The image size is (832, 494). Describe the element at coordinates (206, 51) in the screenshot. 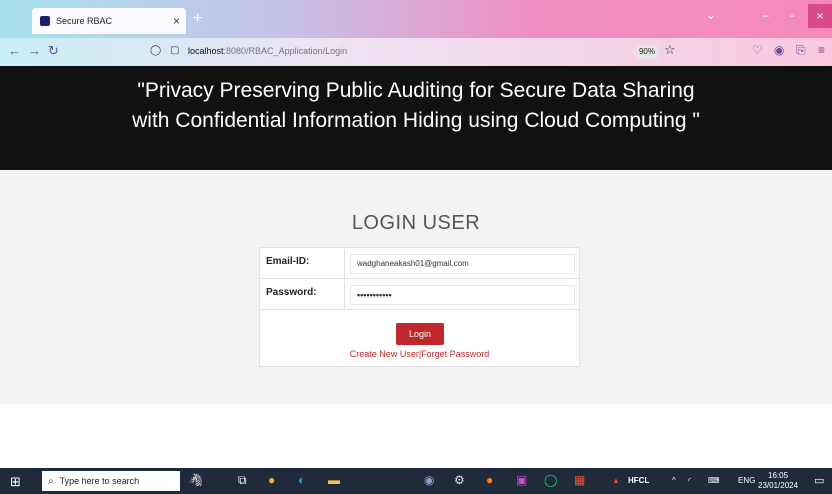

I see `url-host: localhost` at that location.